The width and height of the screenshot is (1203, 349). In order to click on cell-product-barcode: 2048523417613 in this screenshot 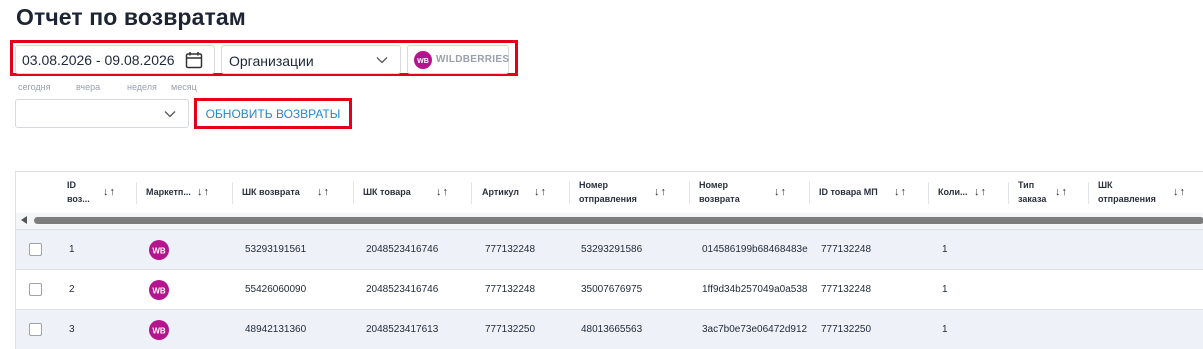, I will do `click(402, 329)`.